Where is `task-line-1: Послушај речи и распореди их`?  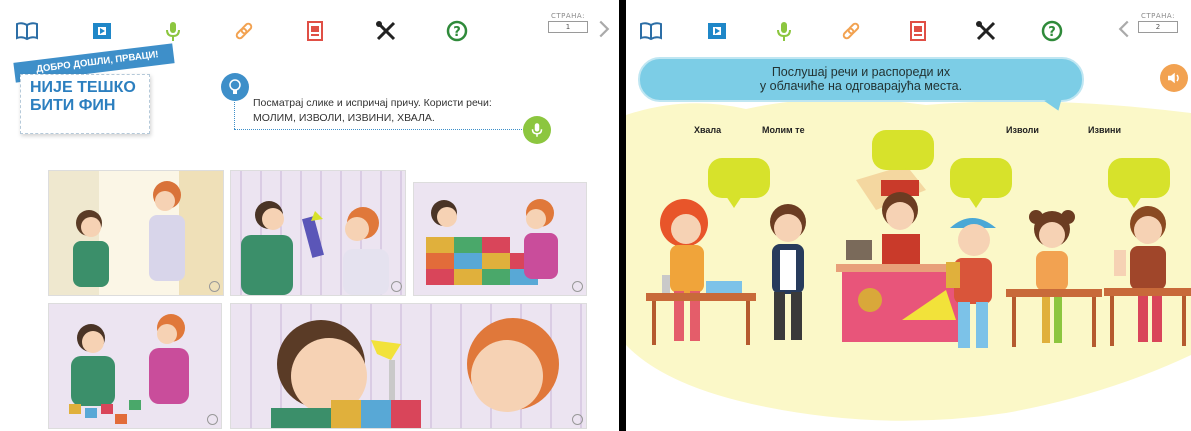
task-line-1: Послушај речи и распореди их is located at coordinates (861, 72).